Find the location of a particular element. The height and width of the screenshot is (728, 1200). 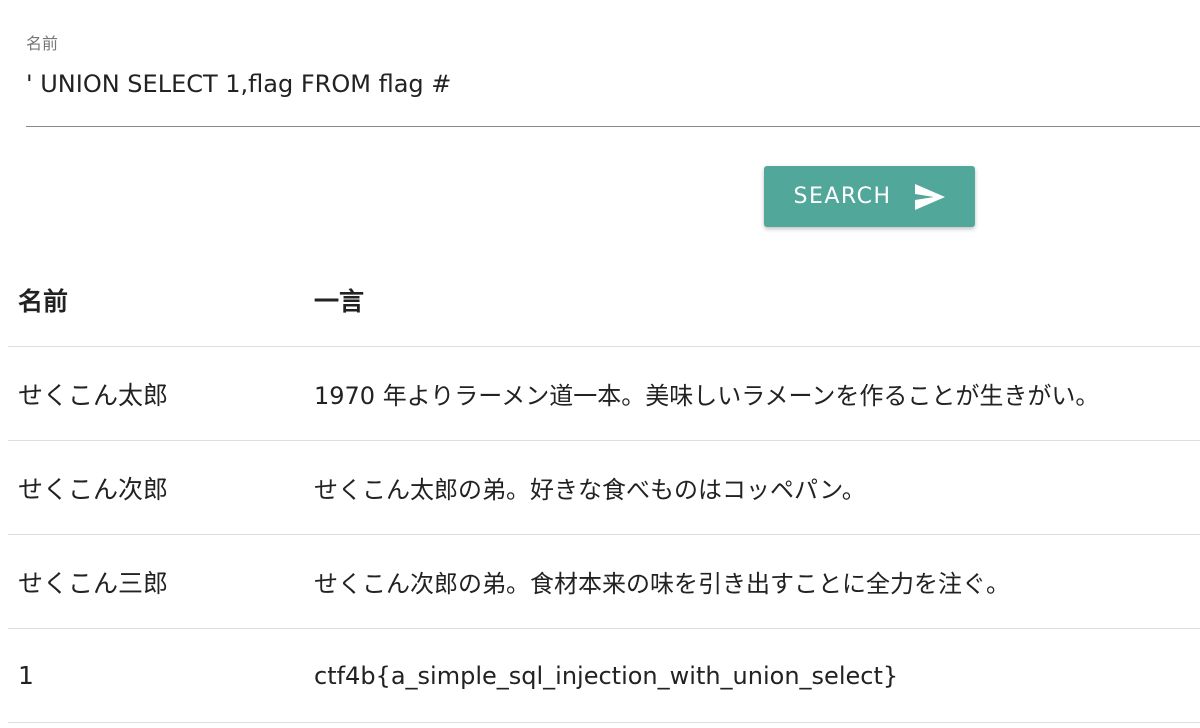

cell-comment: せくこん次郎の弟。食材本来の味を引き出すことに全力を注ぐ。 is located at coordinates (752, 581).